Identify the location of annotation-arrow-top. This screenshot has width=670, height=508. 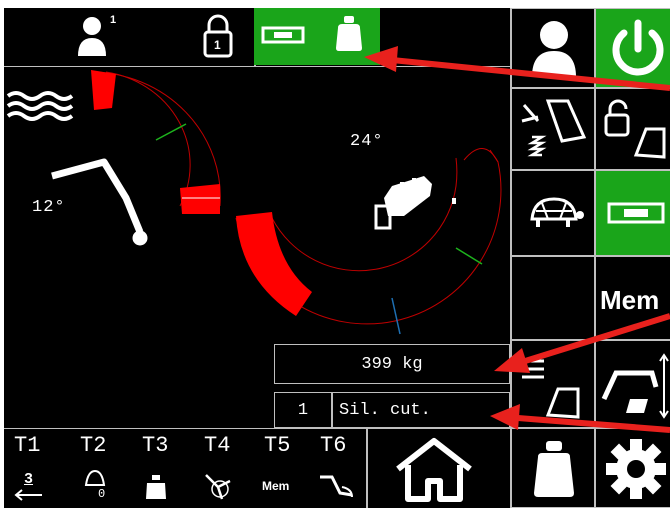
(517, 68).